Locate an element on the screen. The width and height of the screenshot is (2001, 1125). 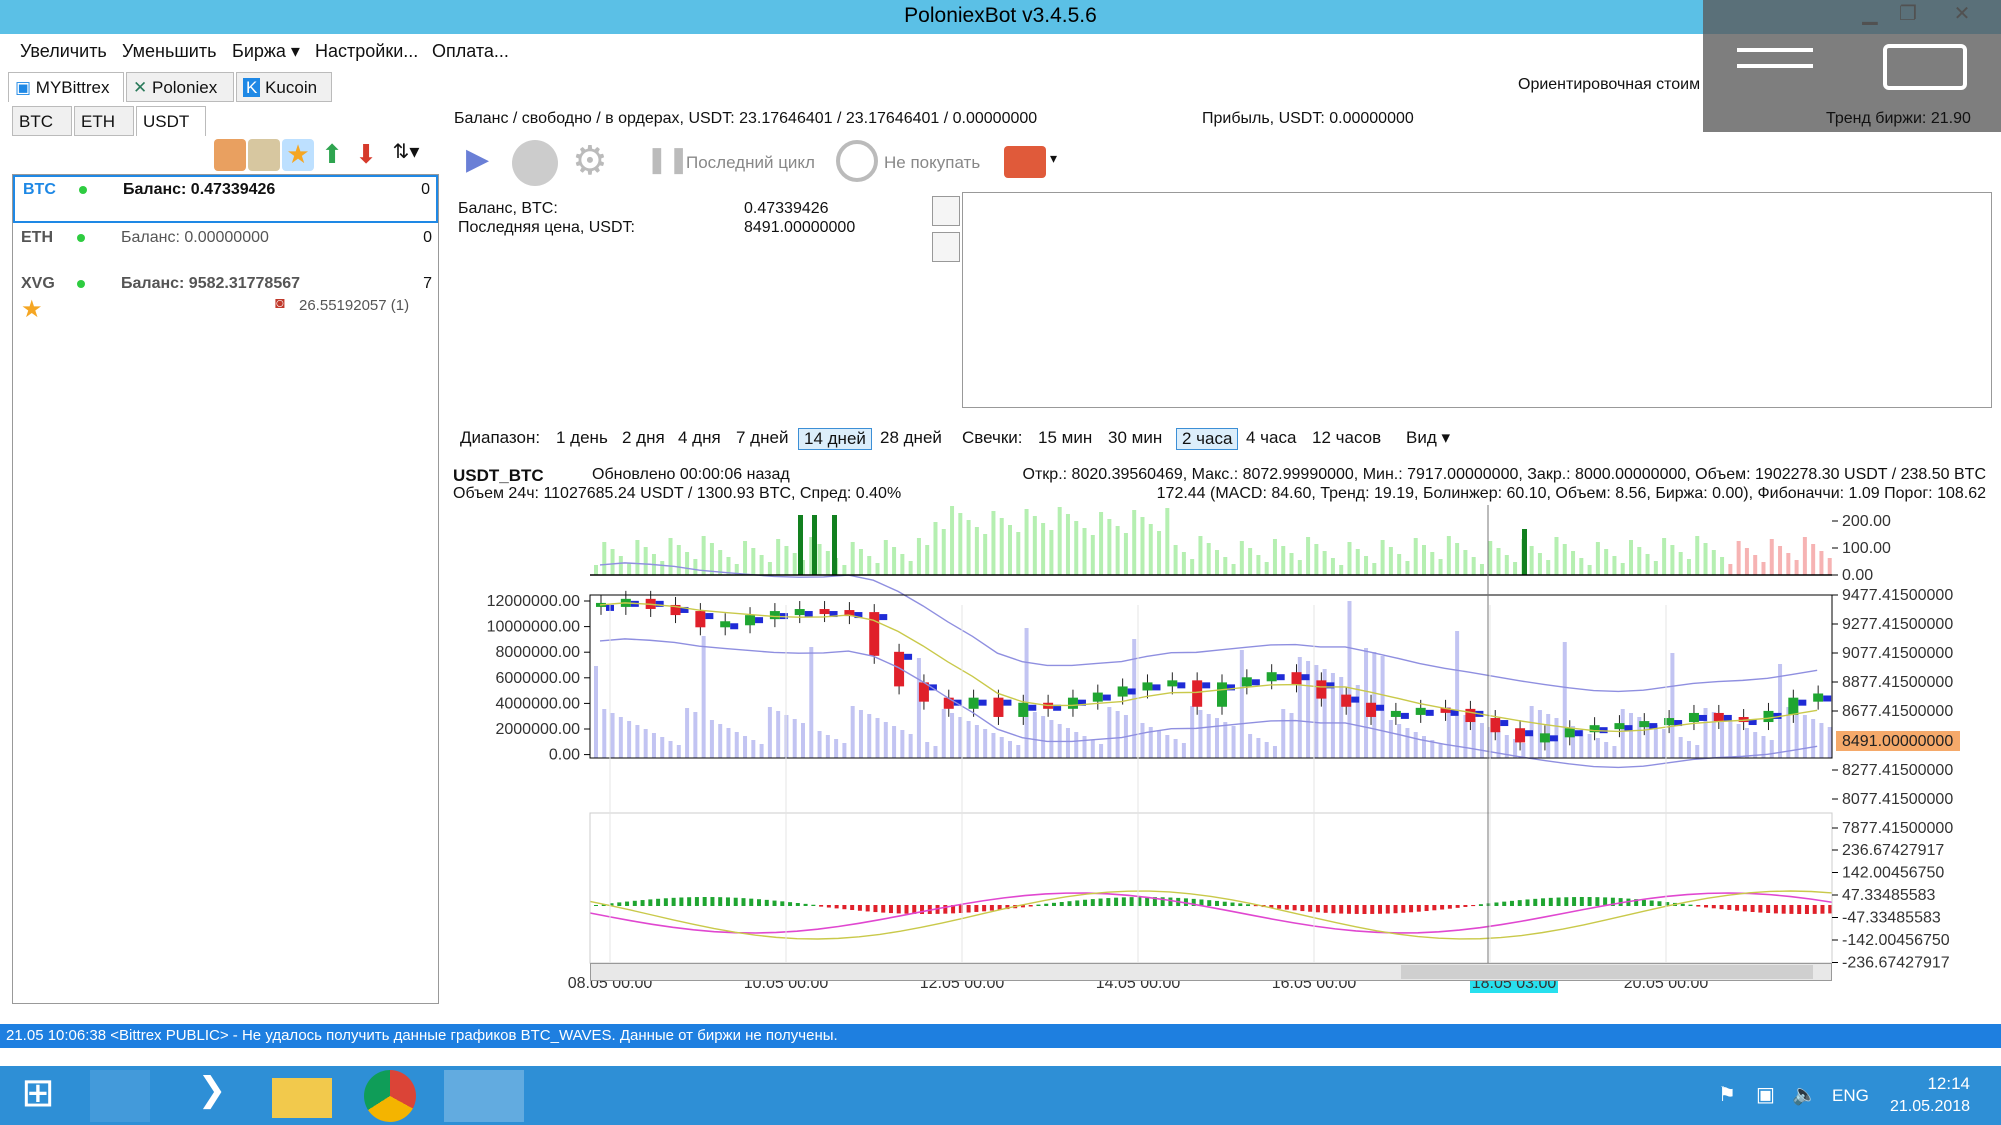
tab-mybittrex: ▣ MYBittrex is located at coordinates (66, 87).